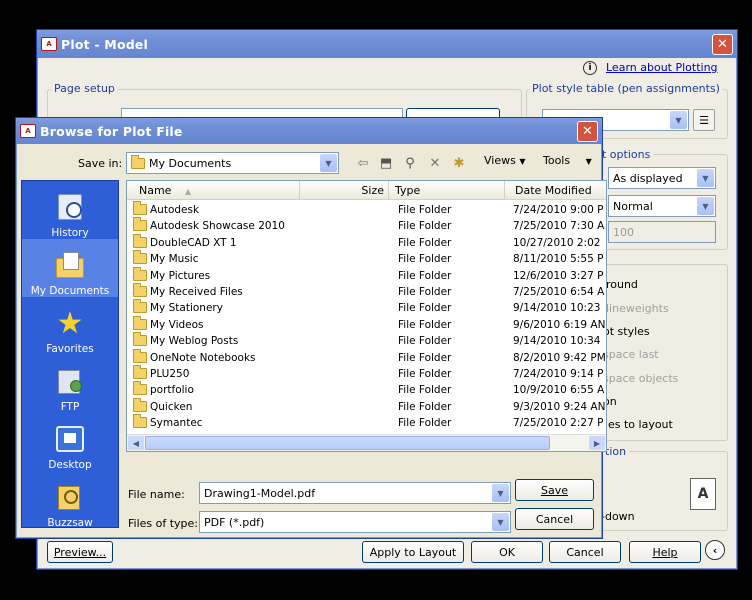 The image size is (752, 600). I want to click on dpi-value: 100, so click(623, 232).